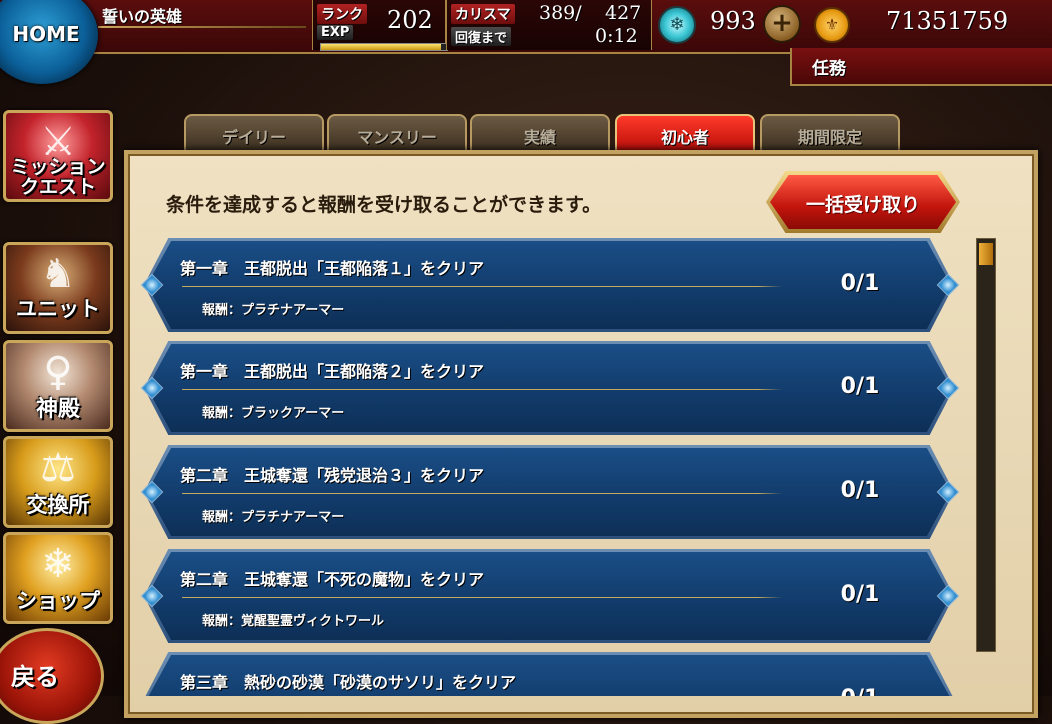 This screenshot has height=724, width=1052. I want to click on sidebar-item-label: ショップ, so click(58, 601).